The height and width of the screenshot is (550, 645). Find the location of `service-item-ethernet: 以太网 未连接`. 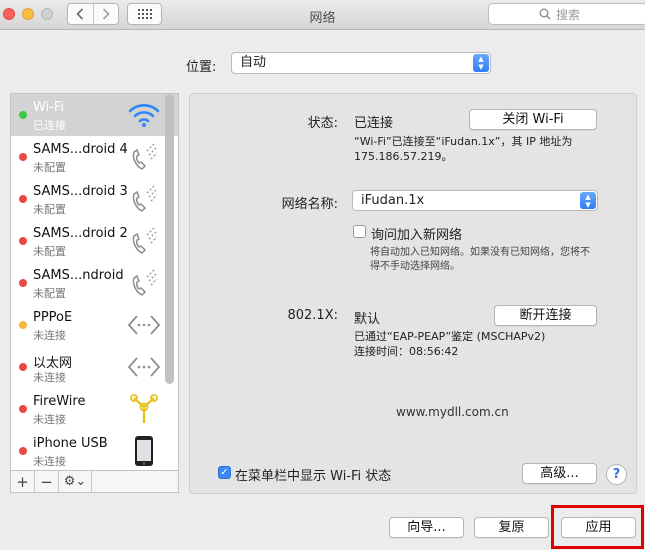

service-item-ethernet: 以太网 未连接 is located at coordinates (94, 367).